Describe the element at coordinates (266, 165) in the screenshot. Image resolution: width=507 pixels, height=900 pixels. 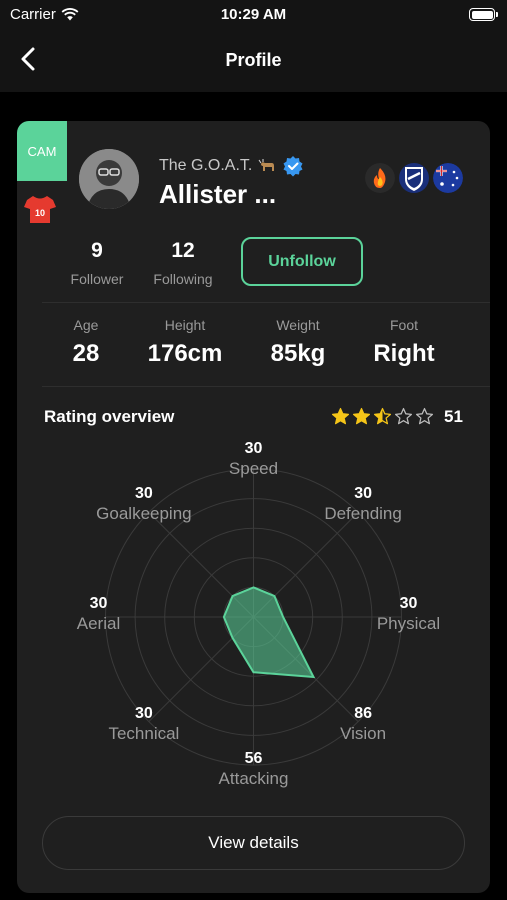
I see `goat-icon` at that location.